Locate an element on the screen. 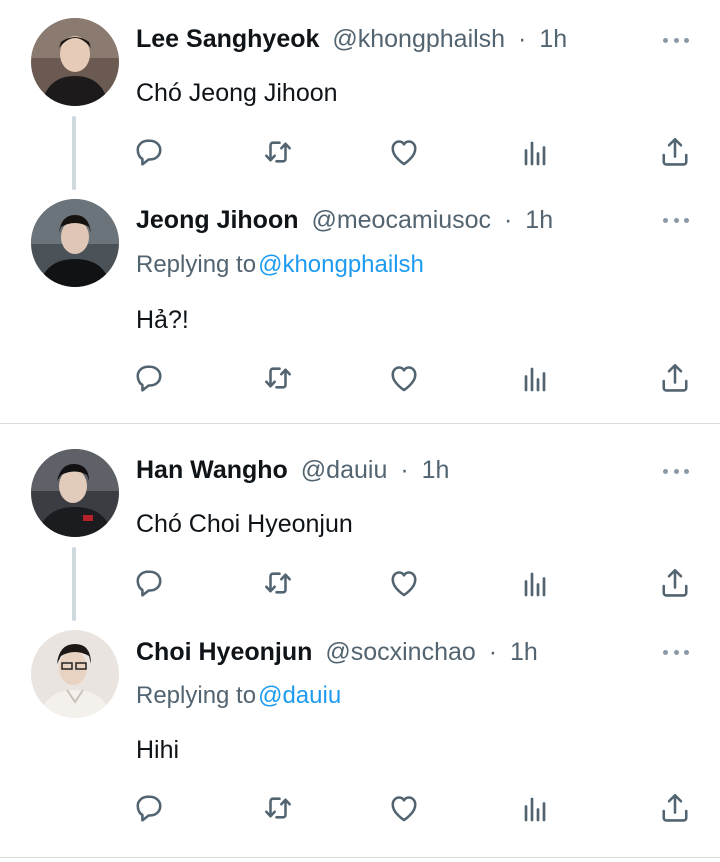 Image resolution: width=720 pixels, height=862 pixels. mention-link: @dauiu is located at coordinates (299, 695).